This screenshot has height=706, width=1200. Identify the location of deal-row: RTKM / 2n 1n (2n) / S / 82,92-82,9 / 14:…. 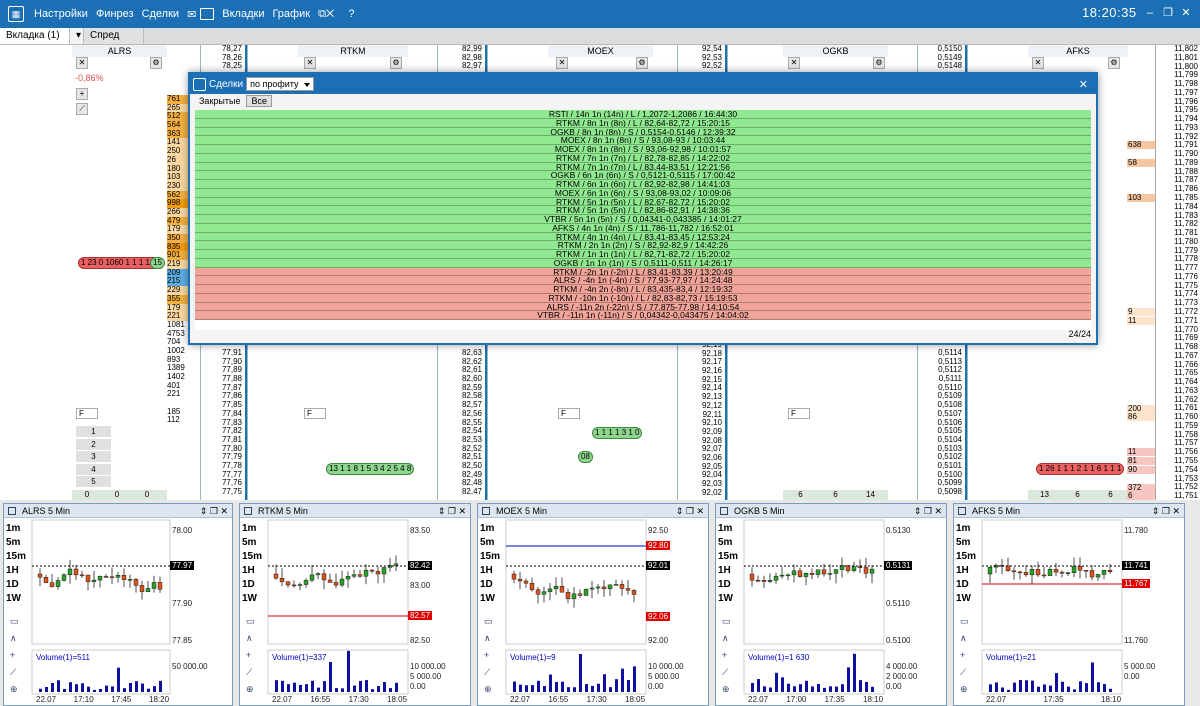
(643, 245).